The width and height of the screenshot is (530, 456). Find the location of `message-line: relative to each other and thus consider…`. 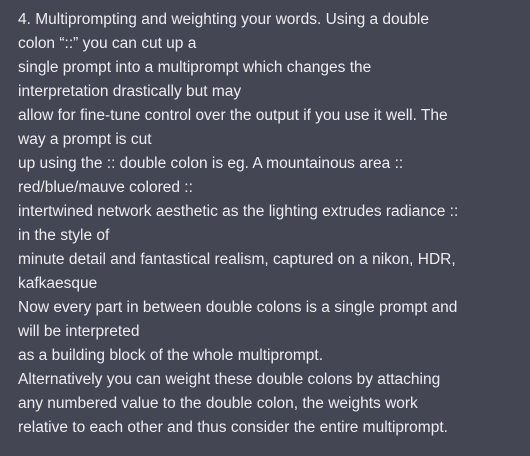

message-line: relative to each other and thus consider… is located at coordinates (233, 427).